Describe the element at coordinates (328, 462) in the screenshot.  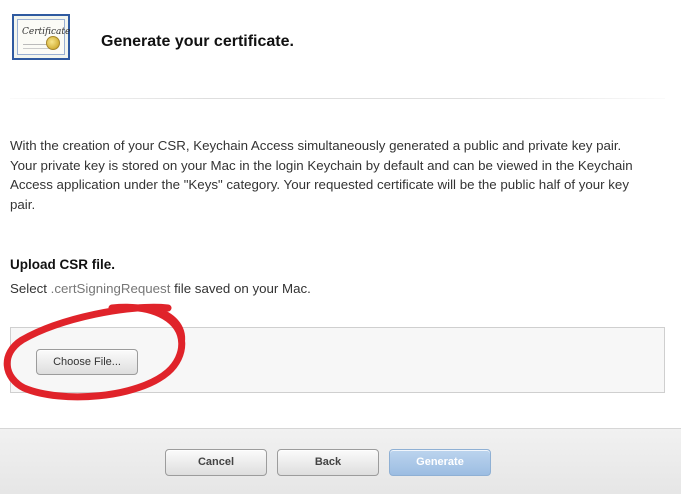
I see `back-button: Back` at that location.